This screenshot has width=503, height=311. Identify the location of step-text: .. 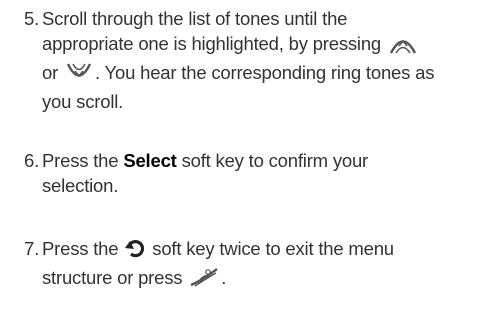
(224, 277).